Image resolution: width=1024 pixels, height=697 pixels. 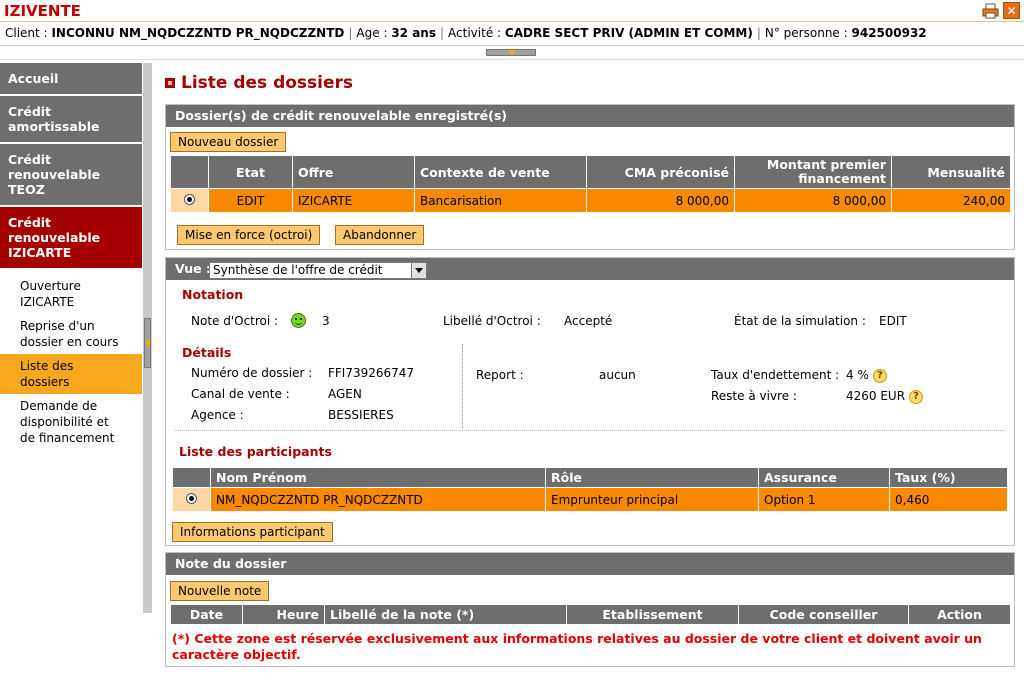 I want to click on agence-label: Agence :, so click(x=217, y=415).